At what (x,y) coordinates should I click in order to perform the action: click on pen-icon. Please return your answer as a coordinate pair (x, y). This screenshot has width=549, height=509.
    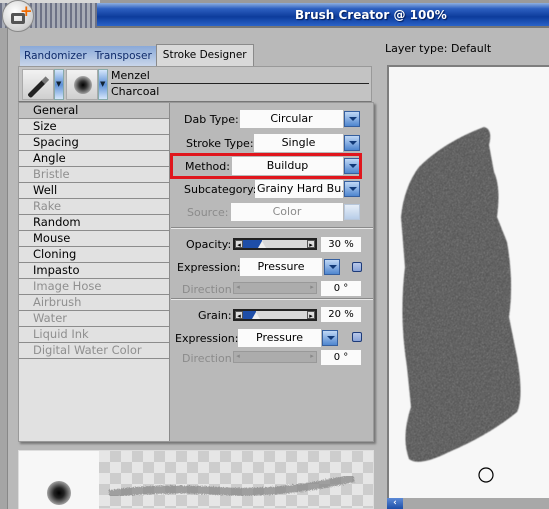
    Looking at the image, I should click on (37, 89).